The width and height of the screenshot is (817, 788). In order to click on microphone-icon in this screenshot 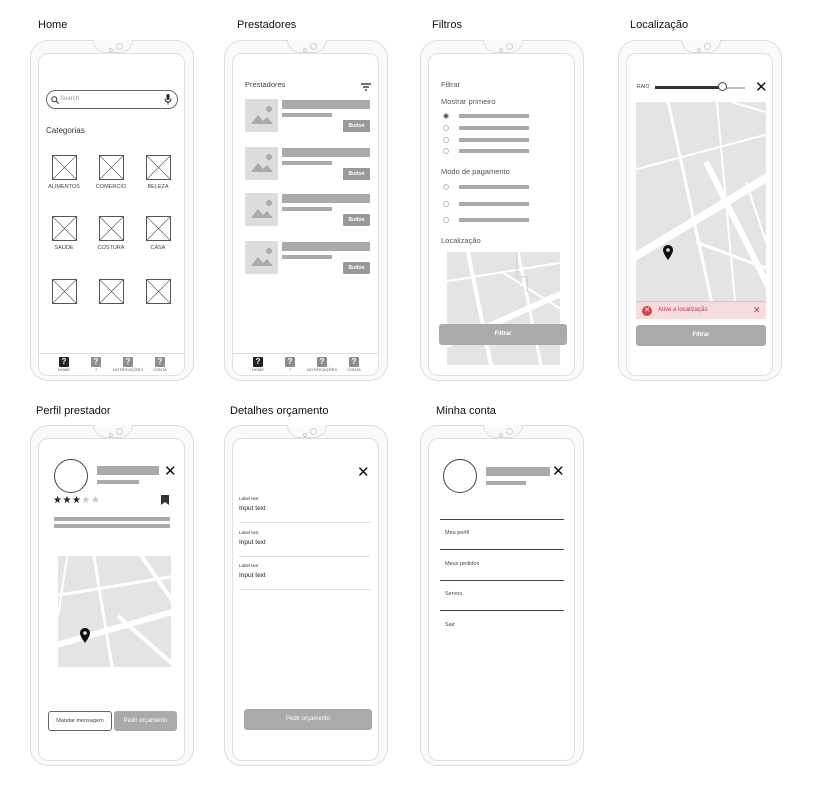, I will do `click(168, 99)`.